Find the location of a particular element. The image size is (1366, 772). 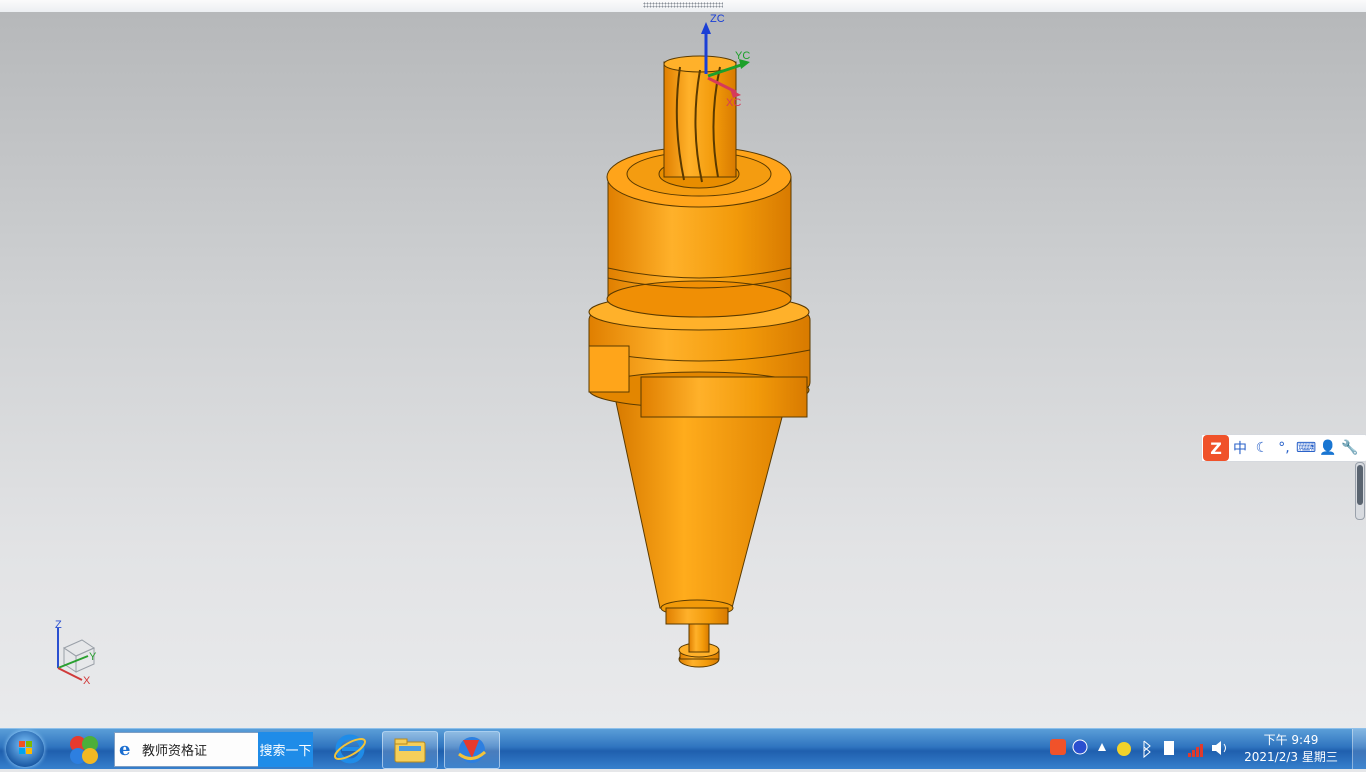

cad-app-task is located at coordinates (472, 750).